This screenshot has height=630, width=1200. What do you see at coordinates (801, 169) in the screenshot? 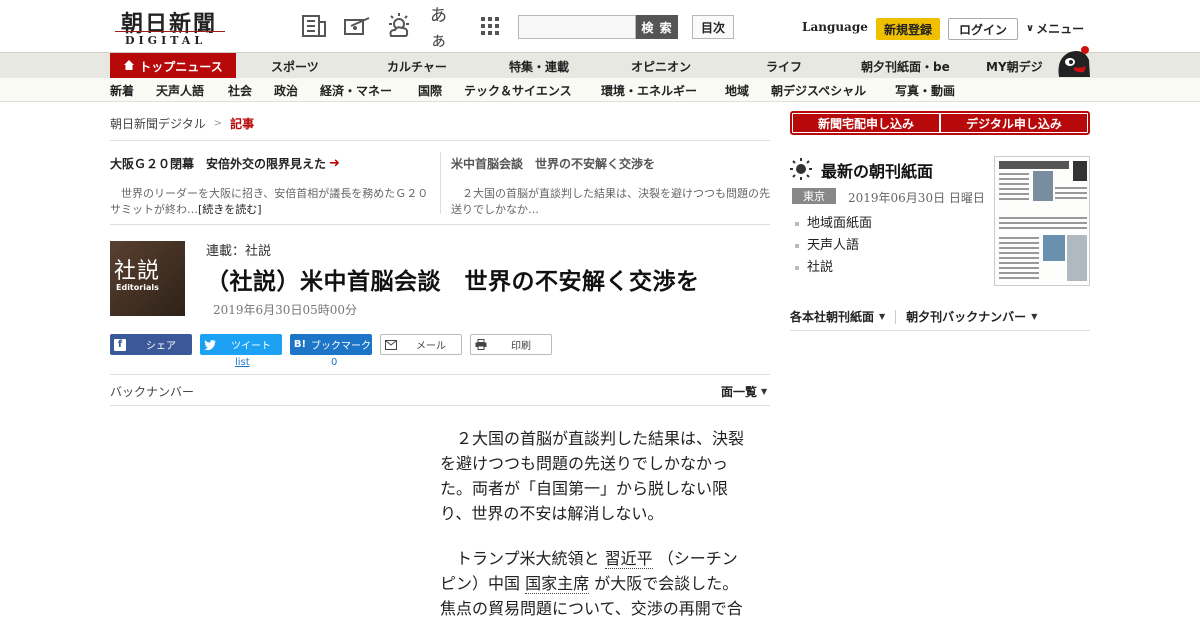
I see `sun-icon` at bounding box center [801, 169].